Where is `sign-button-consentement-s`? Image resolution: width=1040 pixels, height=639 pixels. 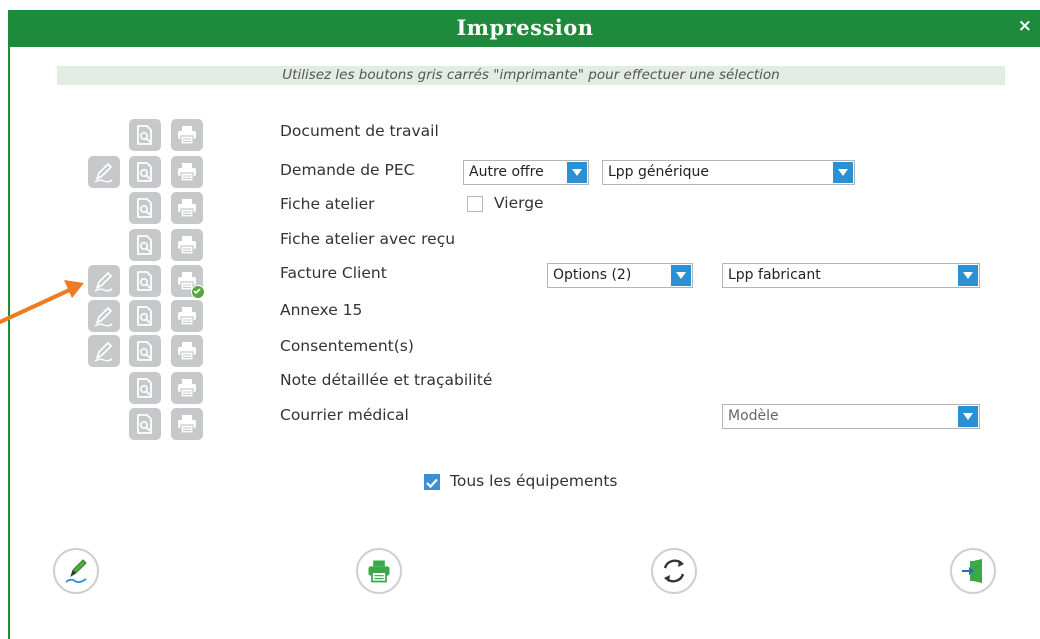 sign-button-consentement-s is located at coordinates (104, 351).